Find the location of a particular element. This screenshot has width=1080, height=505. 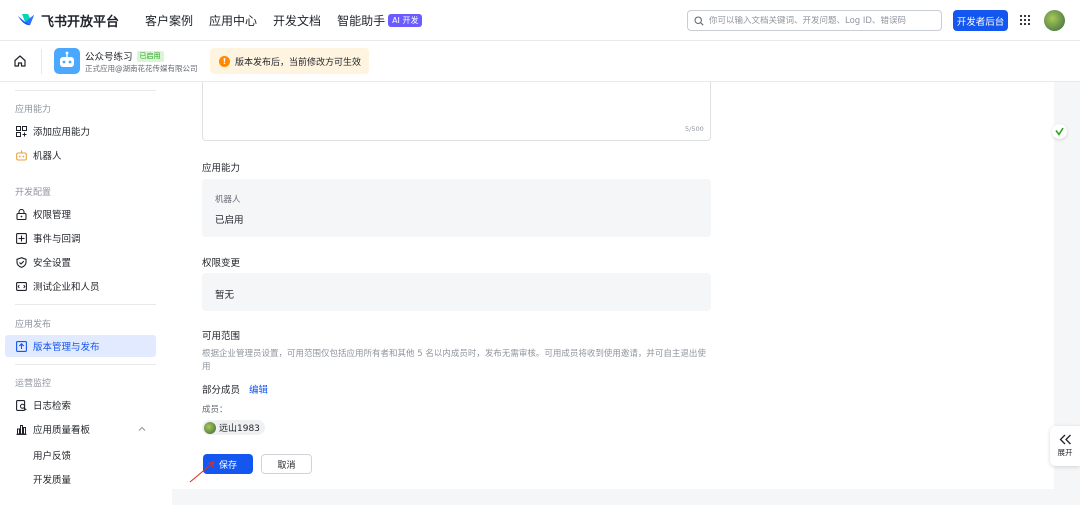

user-avatar is located at coordinates (1054, 20).